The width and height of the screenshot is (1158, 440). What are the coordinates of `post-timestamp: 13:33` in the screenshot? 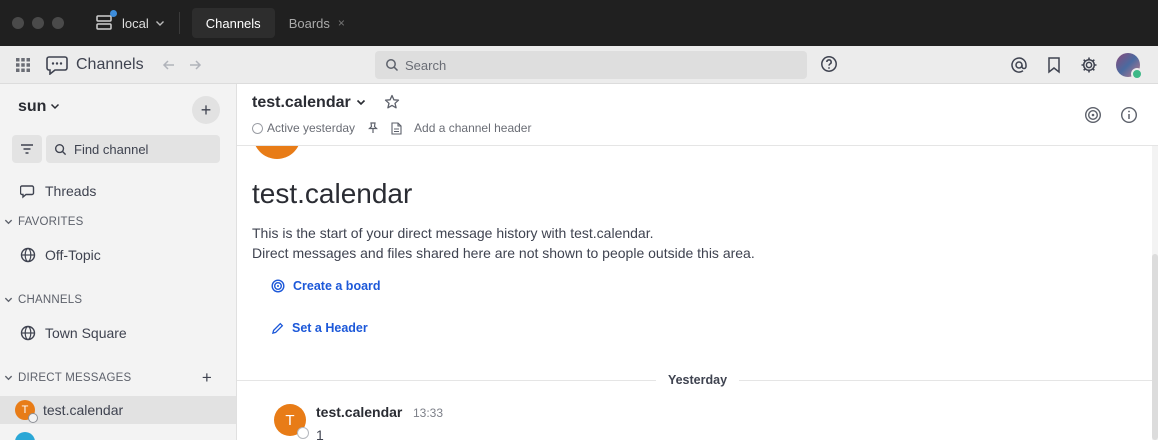 It's located at (428, 413).